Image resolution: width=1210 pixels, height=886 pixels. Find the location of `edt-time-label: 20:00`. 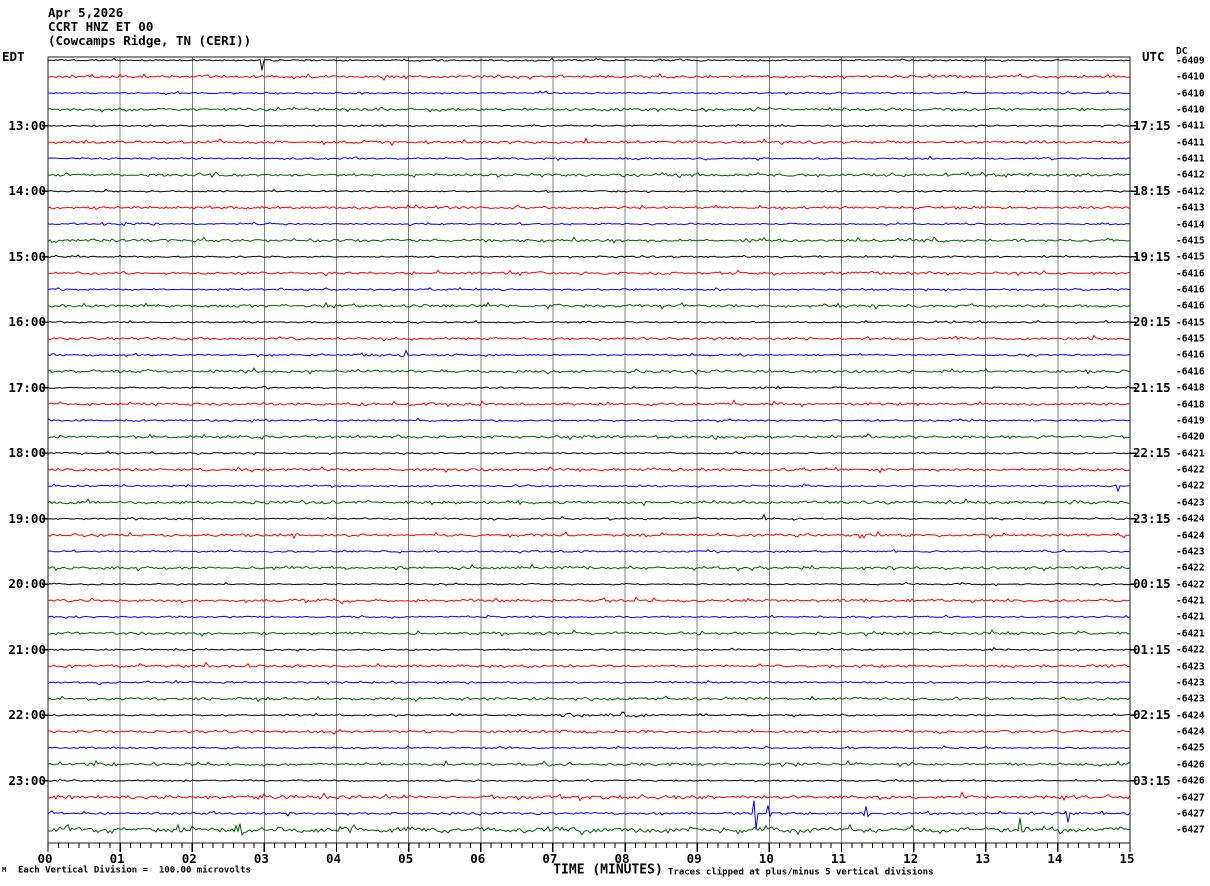

edt-time-label: 20:00 is located at coordinates (27, 583).